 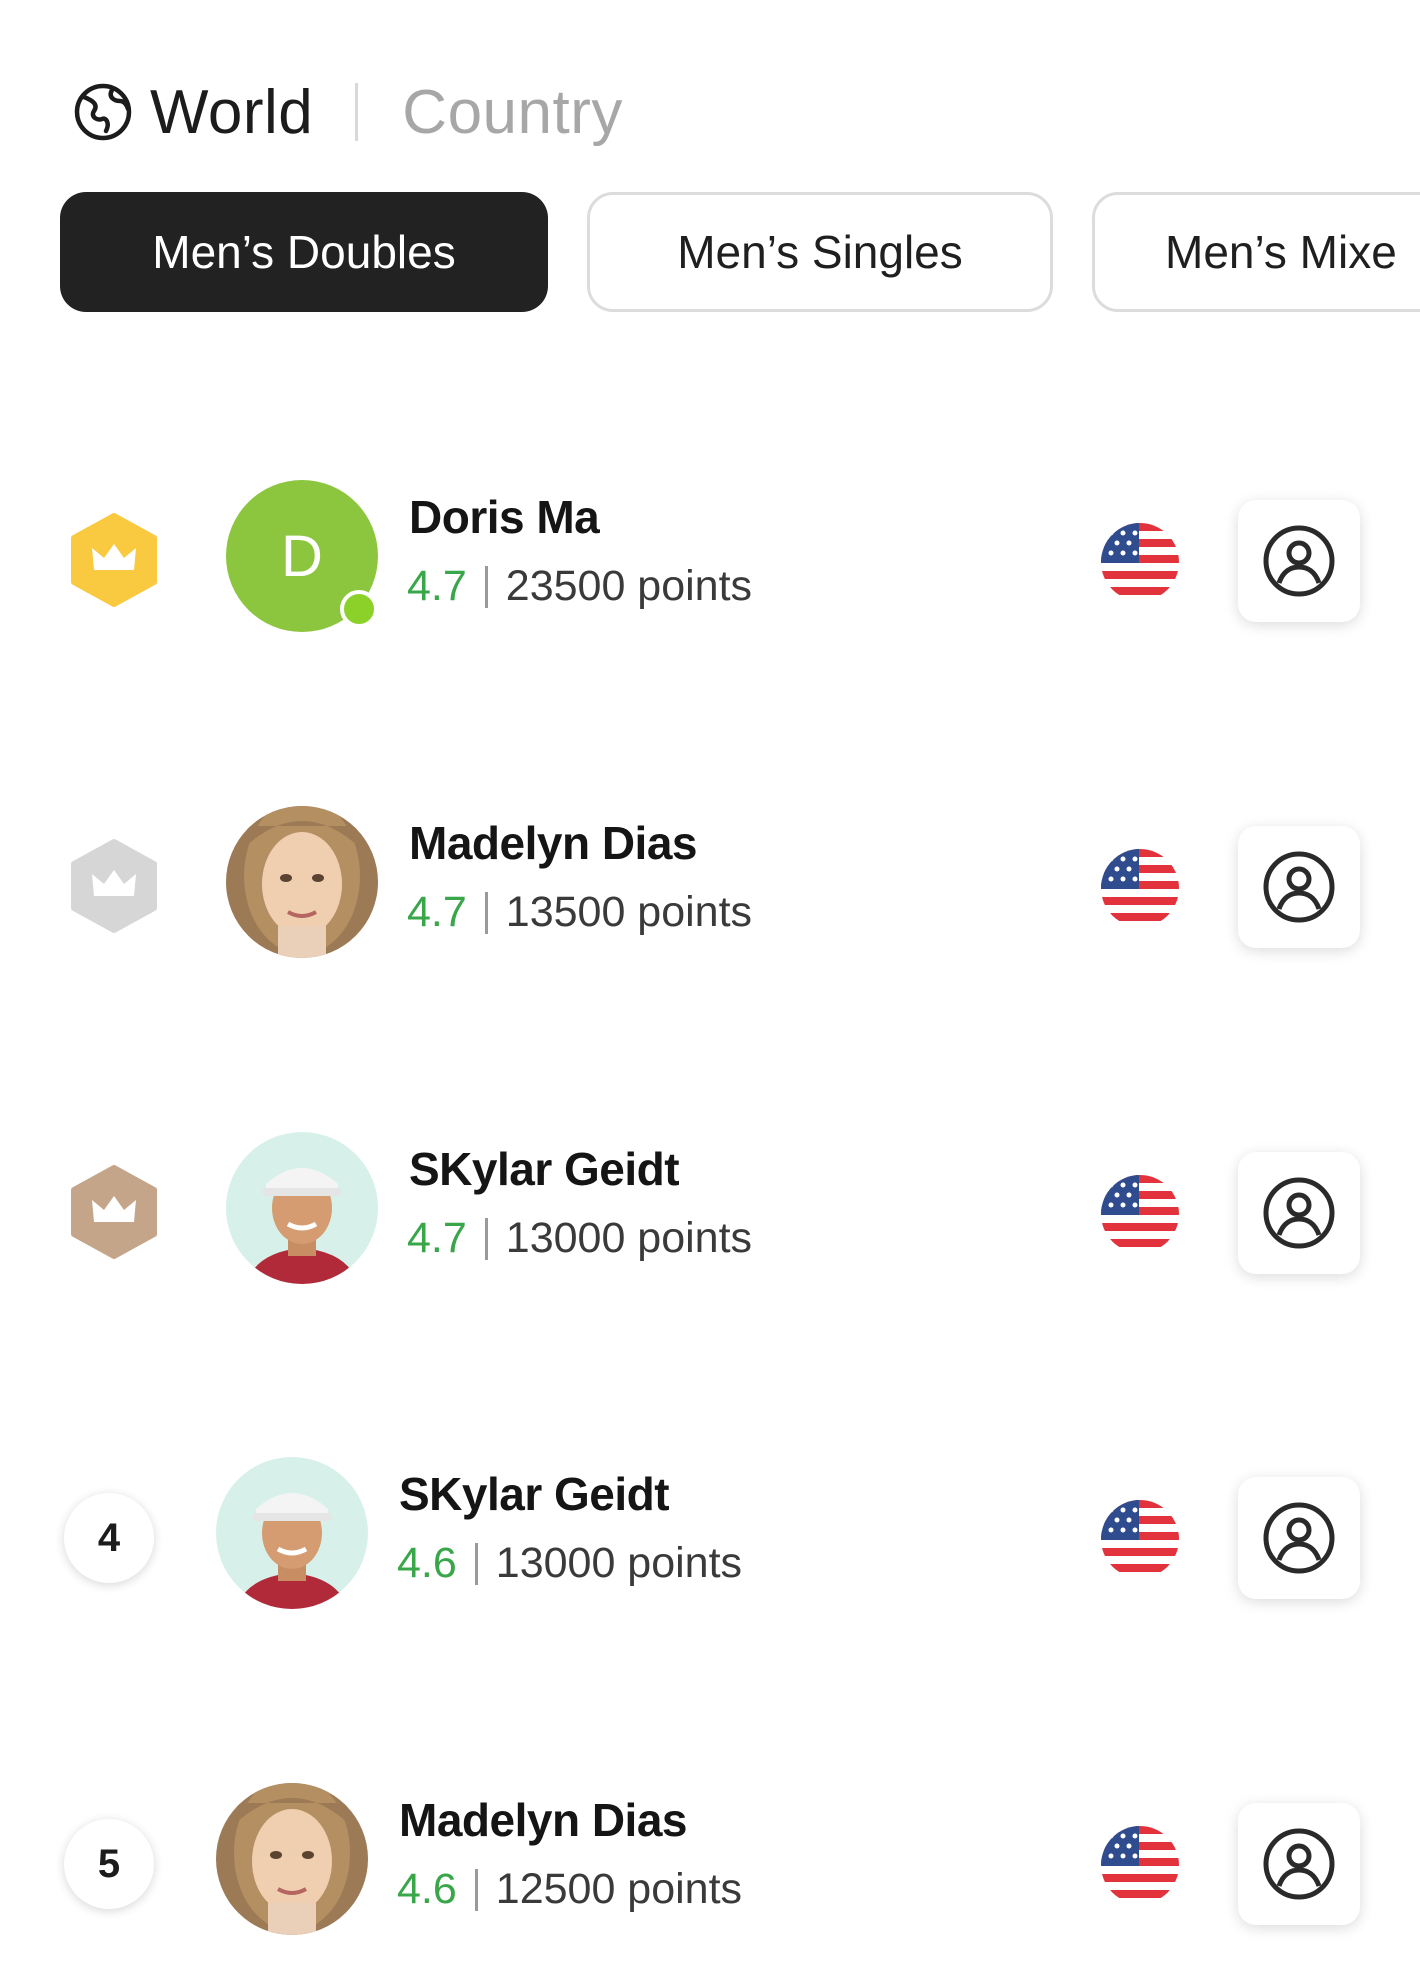 I want to click on player-stats: 4.7 13000 points, so click(x=579, y=1238).